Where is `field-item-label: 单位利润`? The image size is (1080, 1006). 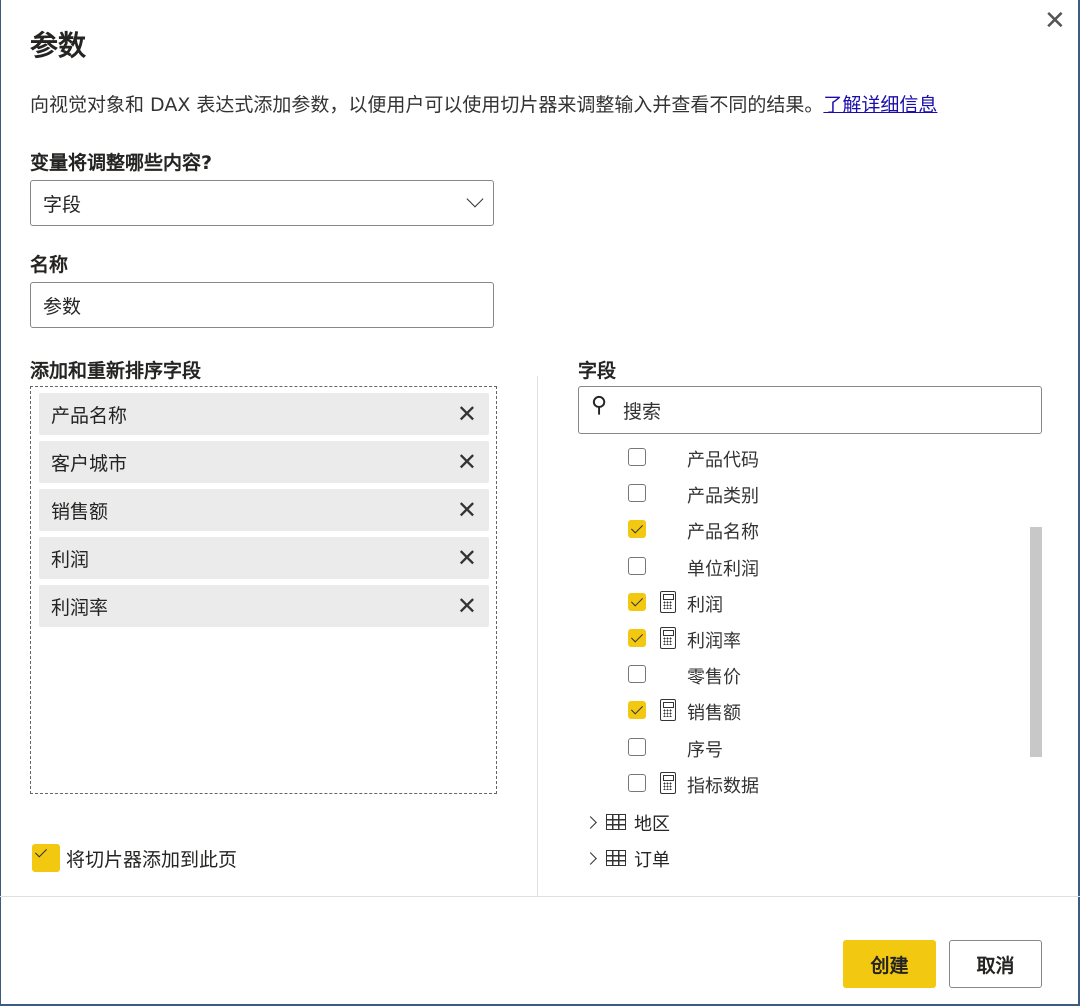 field-item-label: 单位利润 is located at coordinates (723, 569).